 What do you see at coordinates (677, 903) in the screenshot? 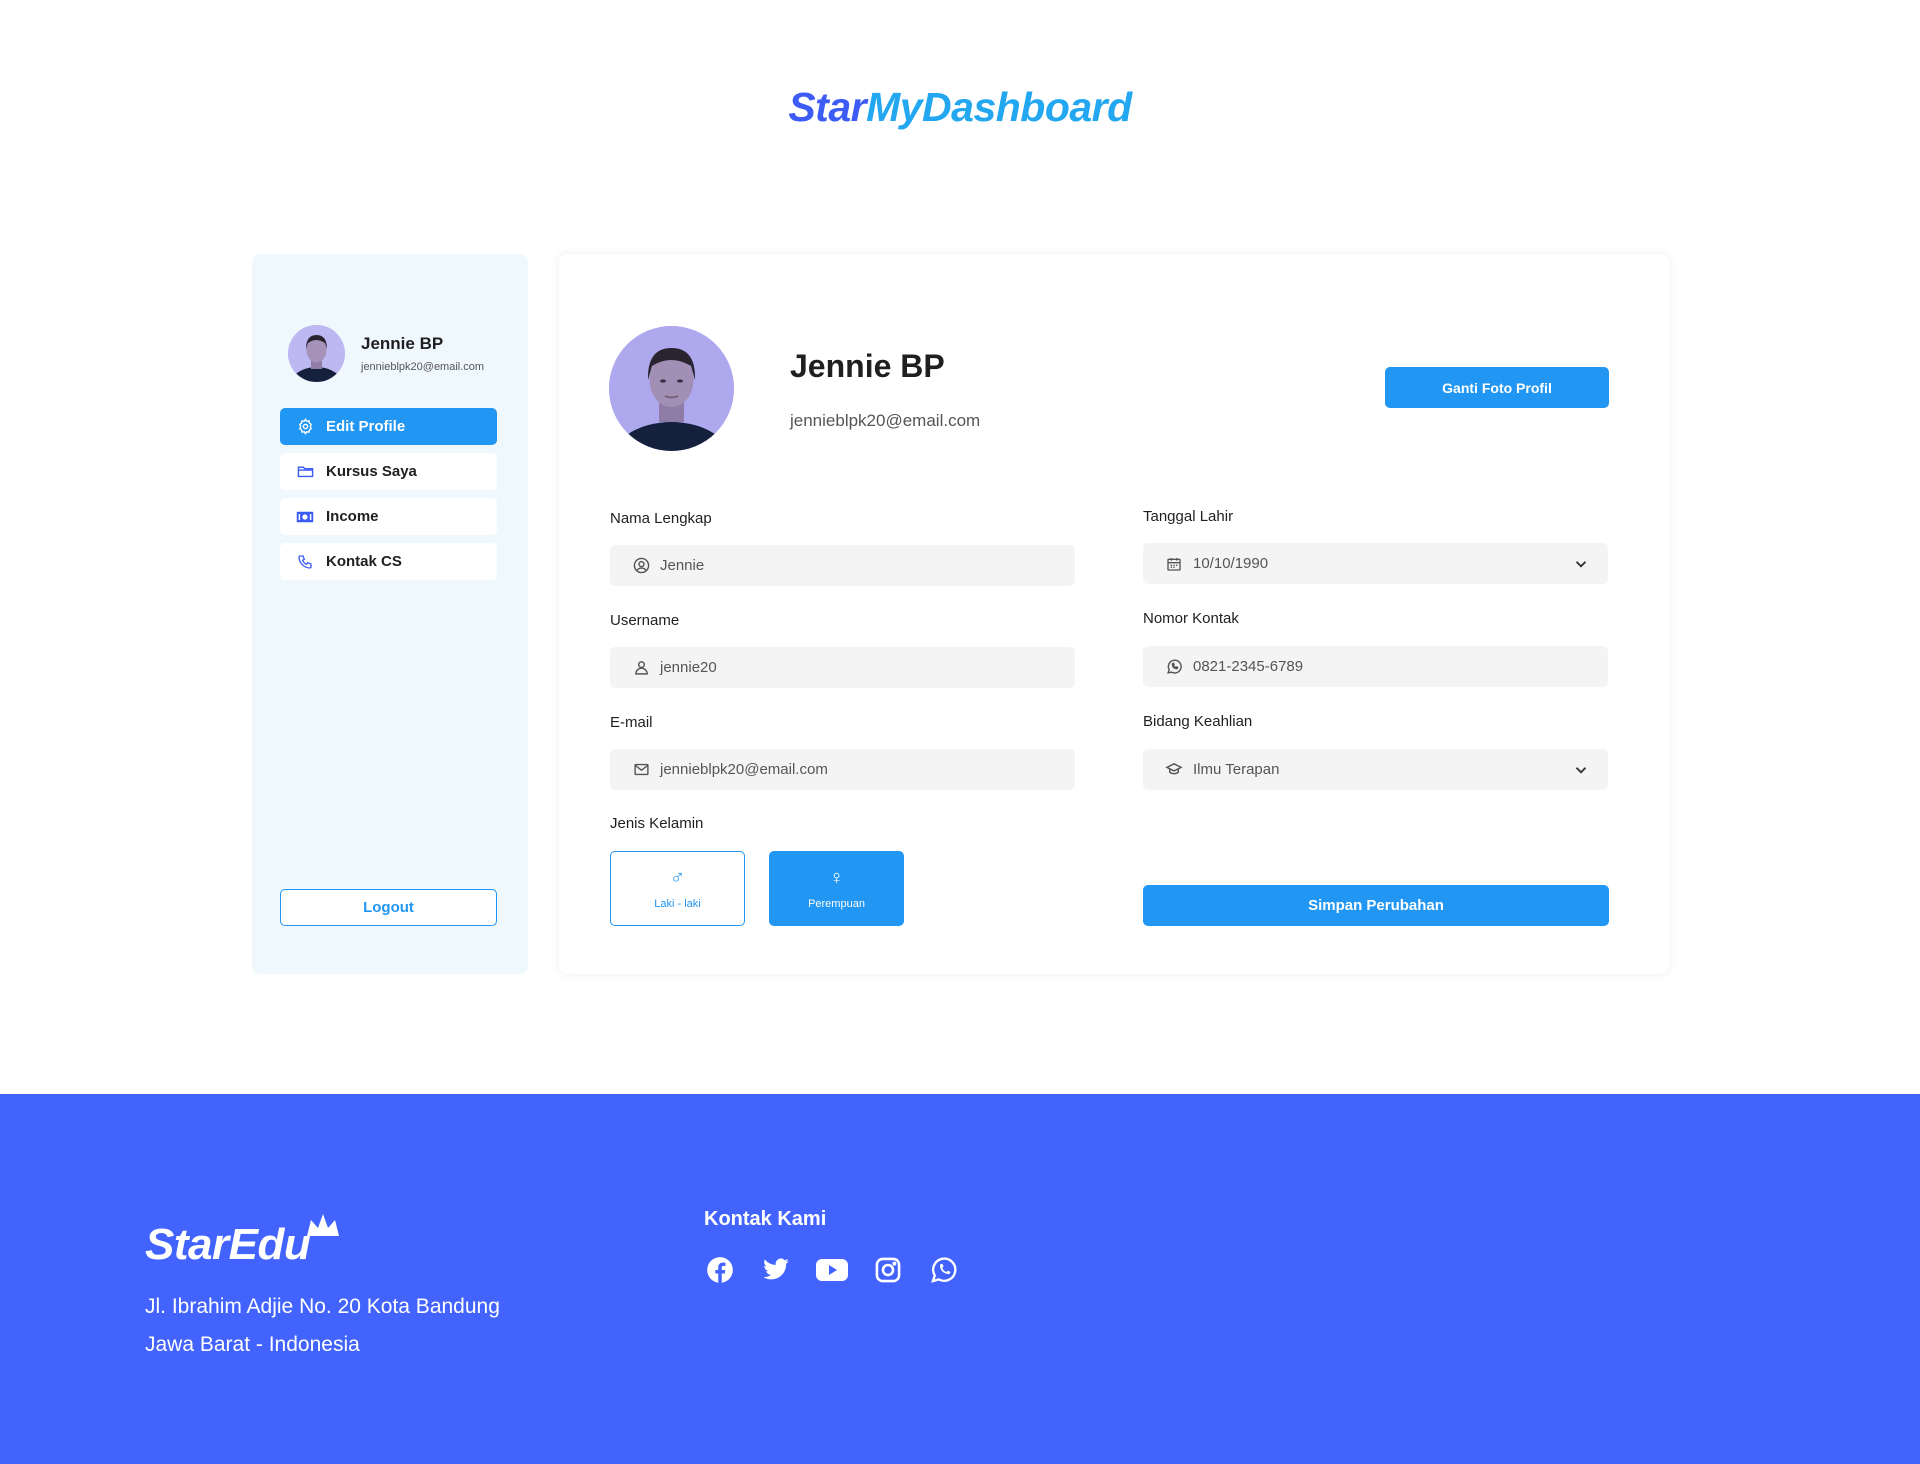
I see `gender-male-label: Laki - laki` at bounding box center [677, 903].